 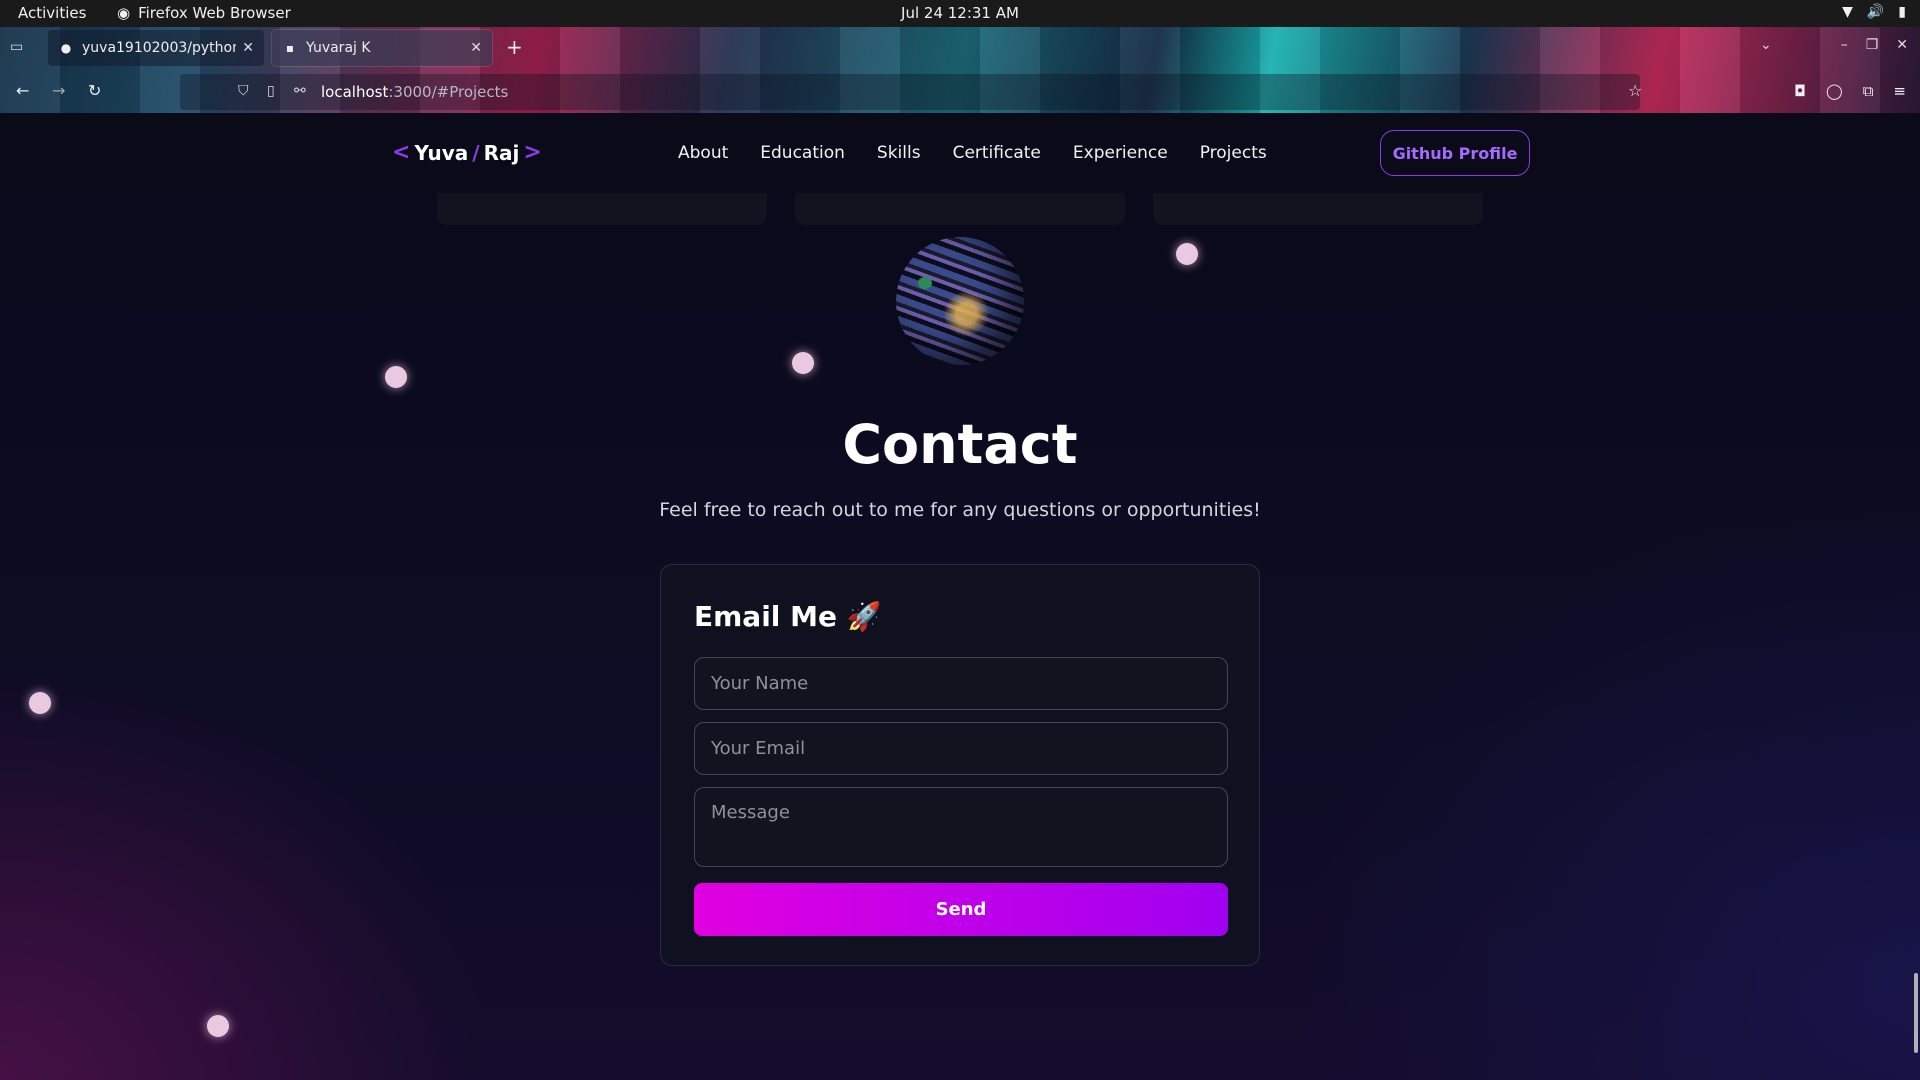 I want to click on nav-link-about: About, so click(x=703, y=153).